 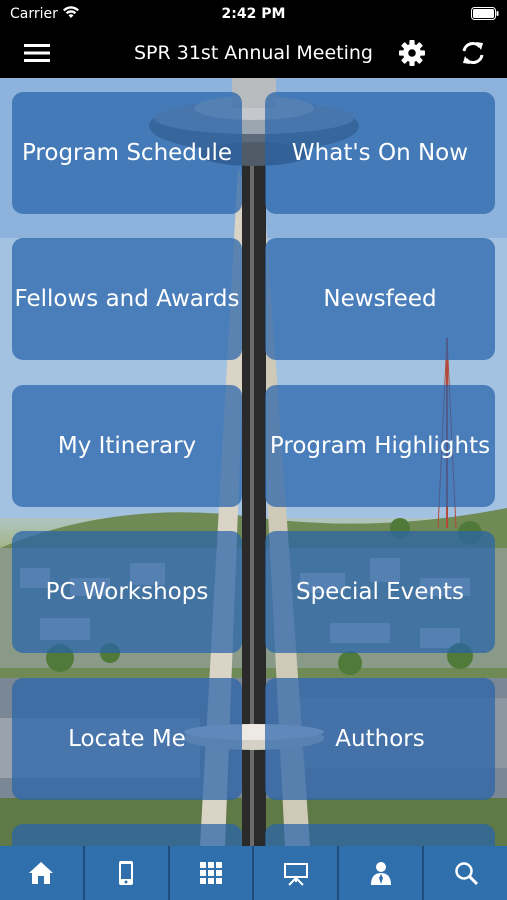 I want to click on tab-speaker, so click(x=379, y=873).